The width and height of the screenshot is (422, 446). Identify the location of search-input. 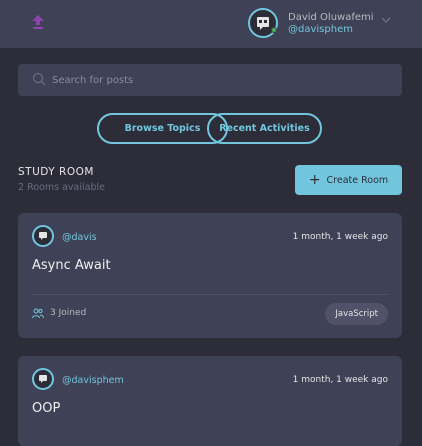
(222, 80).